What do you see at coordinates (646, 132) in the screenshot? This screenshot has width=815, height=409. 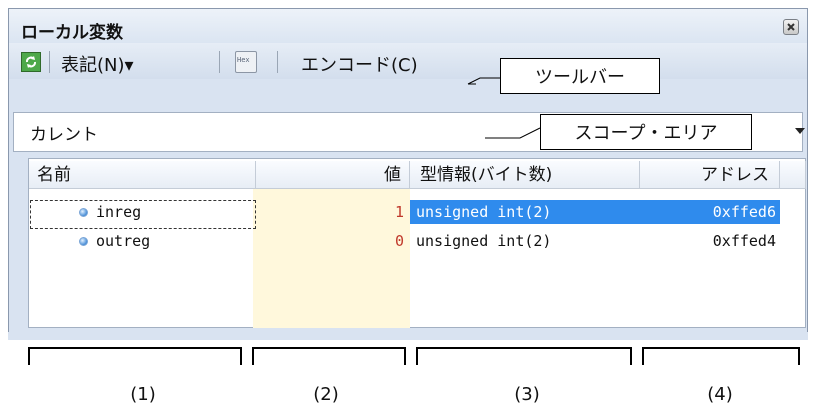 I see `scope-area-callout: スコープ・エリア` at bounding box center [646, 132].